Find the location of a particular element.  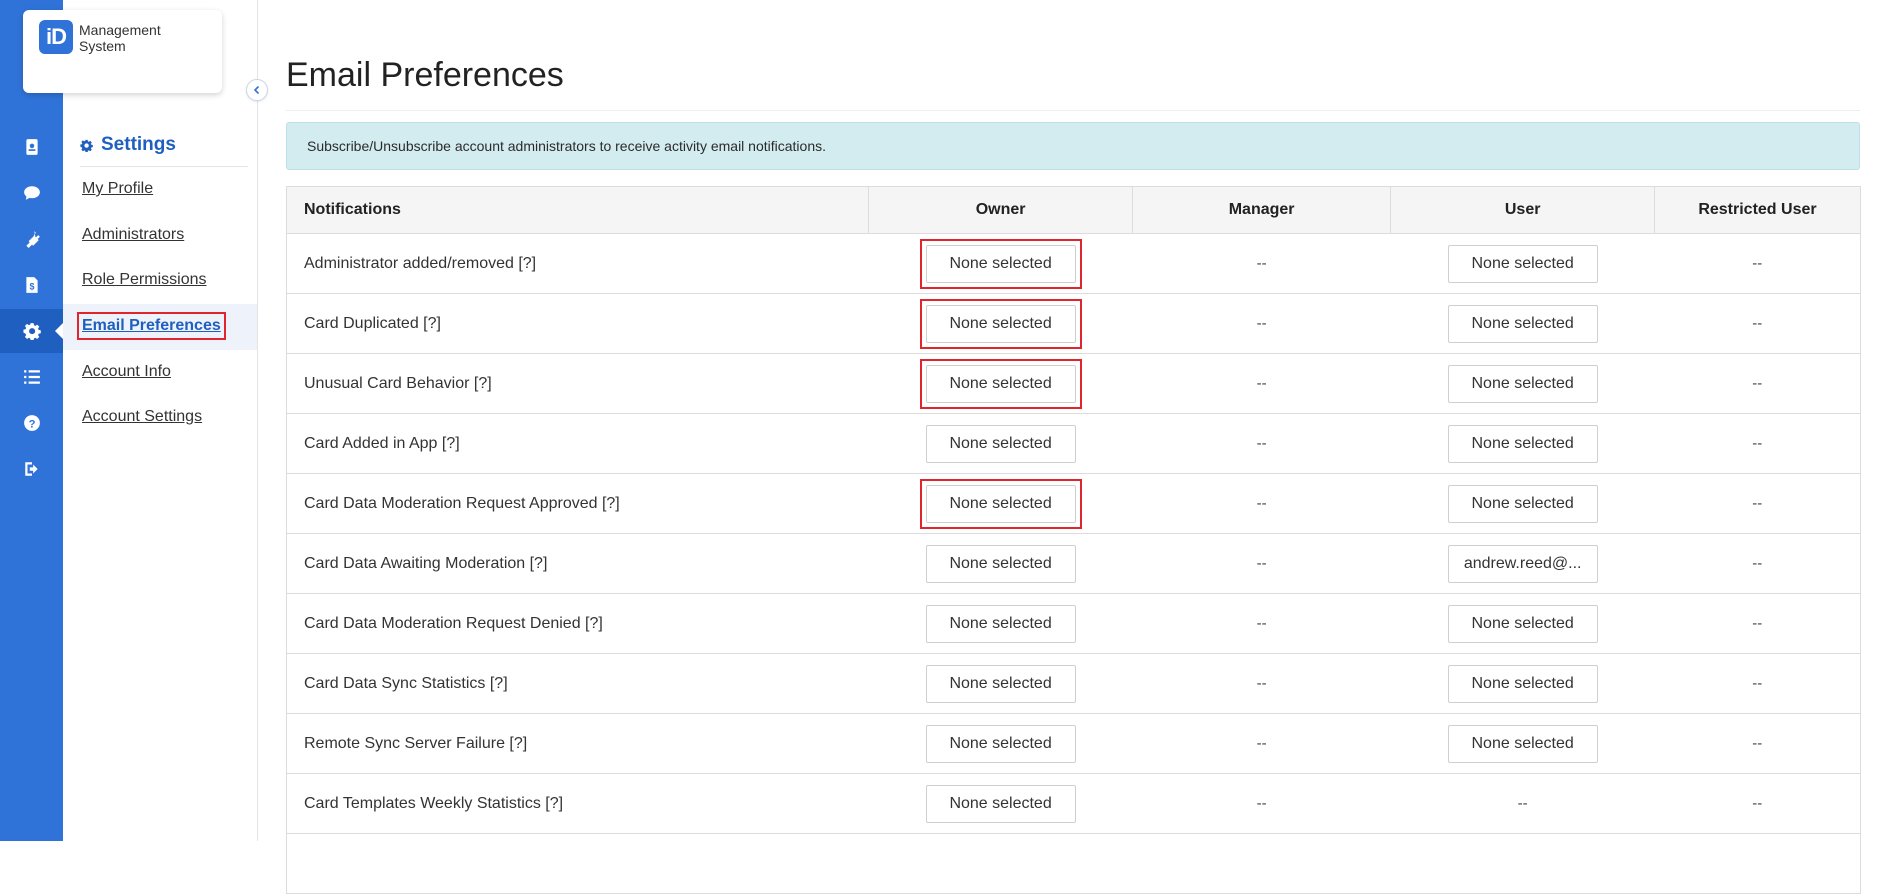

id-card-icon is located at coordinates (31, 147).